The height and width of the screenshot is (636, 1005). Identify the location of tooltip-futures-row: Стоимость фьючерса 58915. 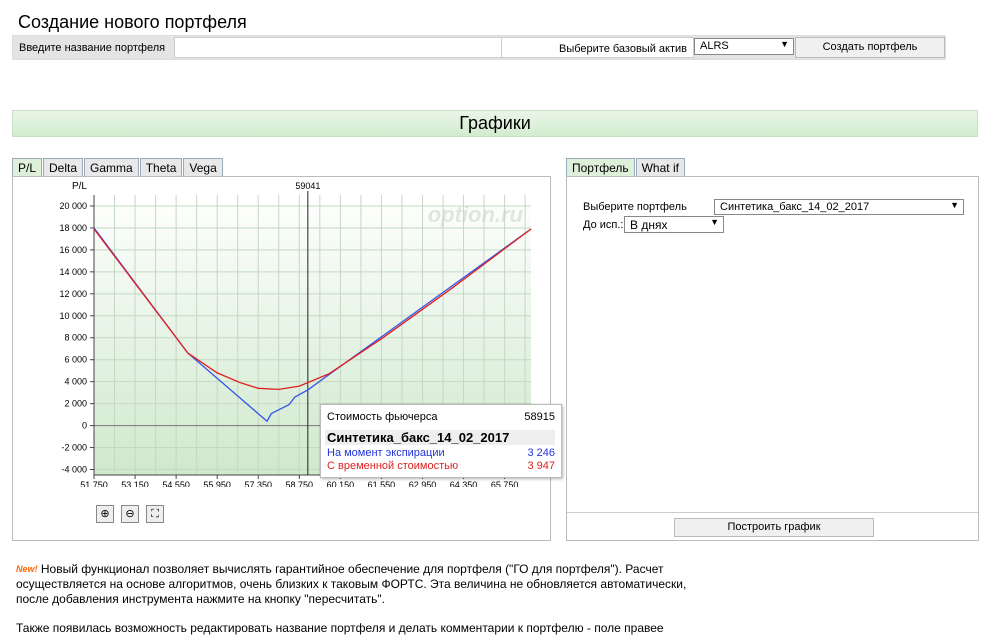
(441, 417).